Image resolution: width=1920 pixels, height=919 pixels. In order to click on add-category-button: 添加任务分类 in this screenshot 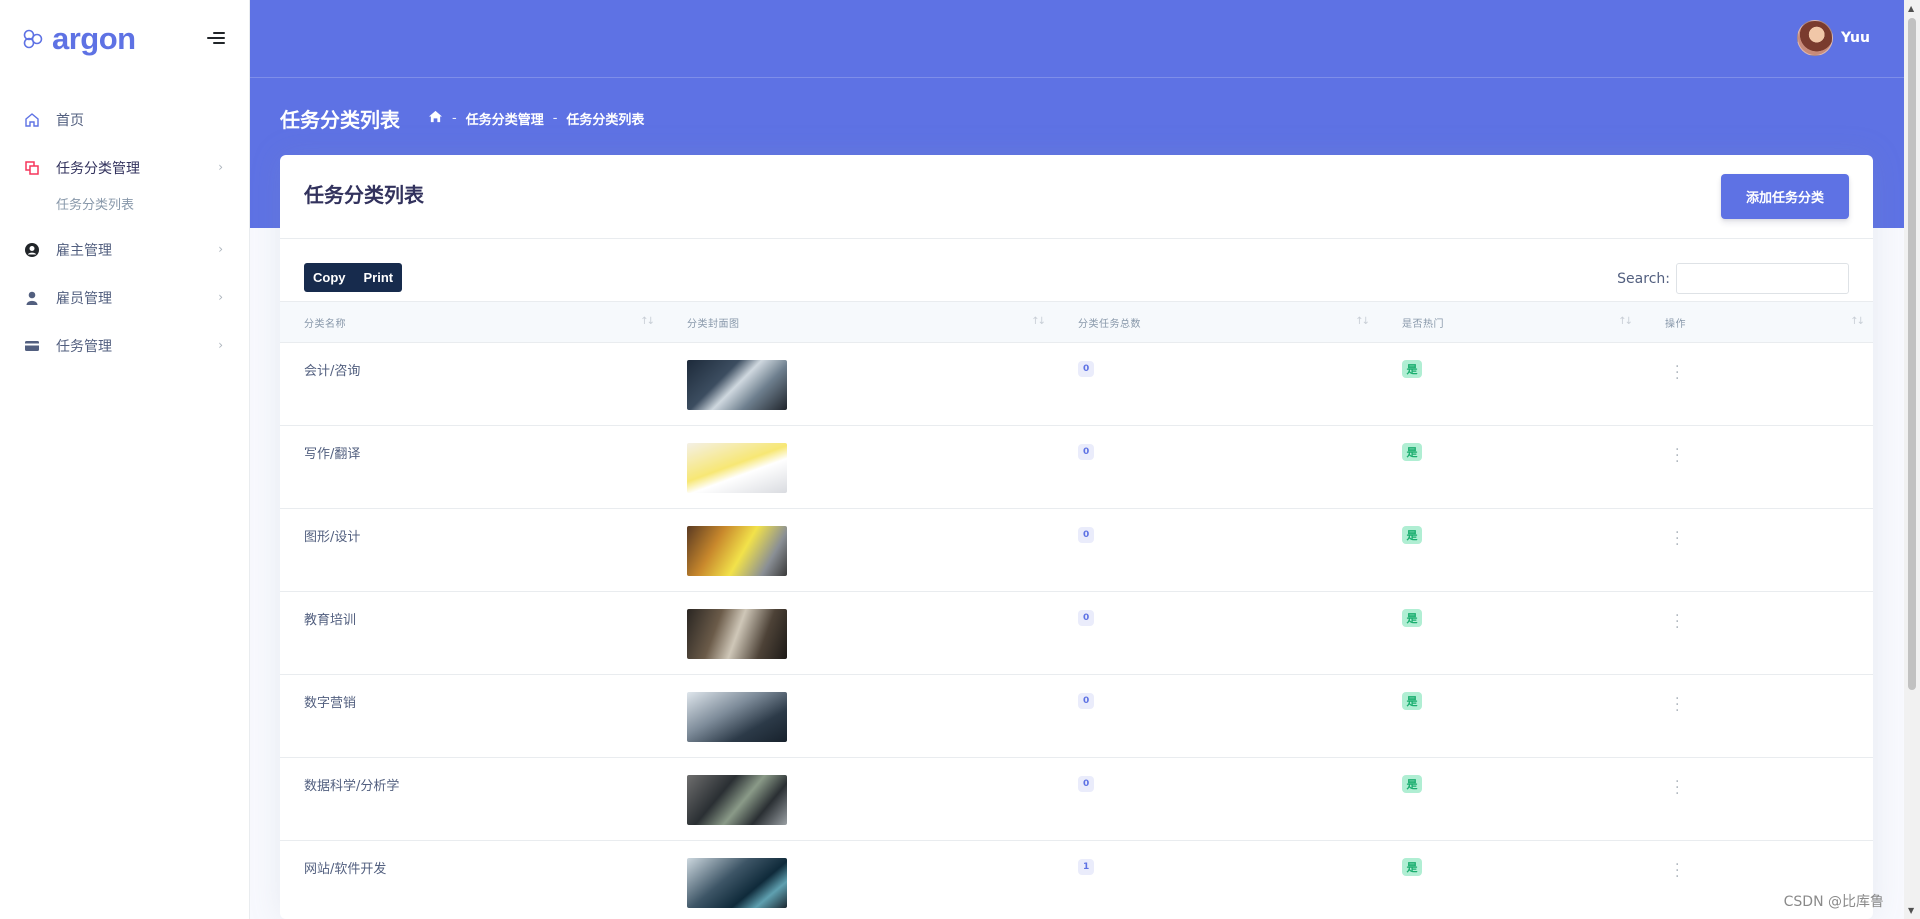, I will do `click(1785, 196)`.